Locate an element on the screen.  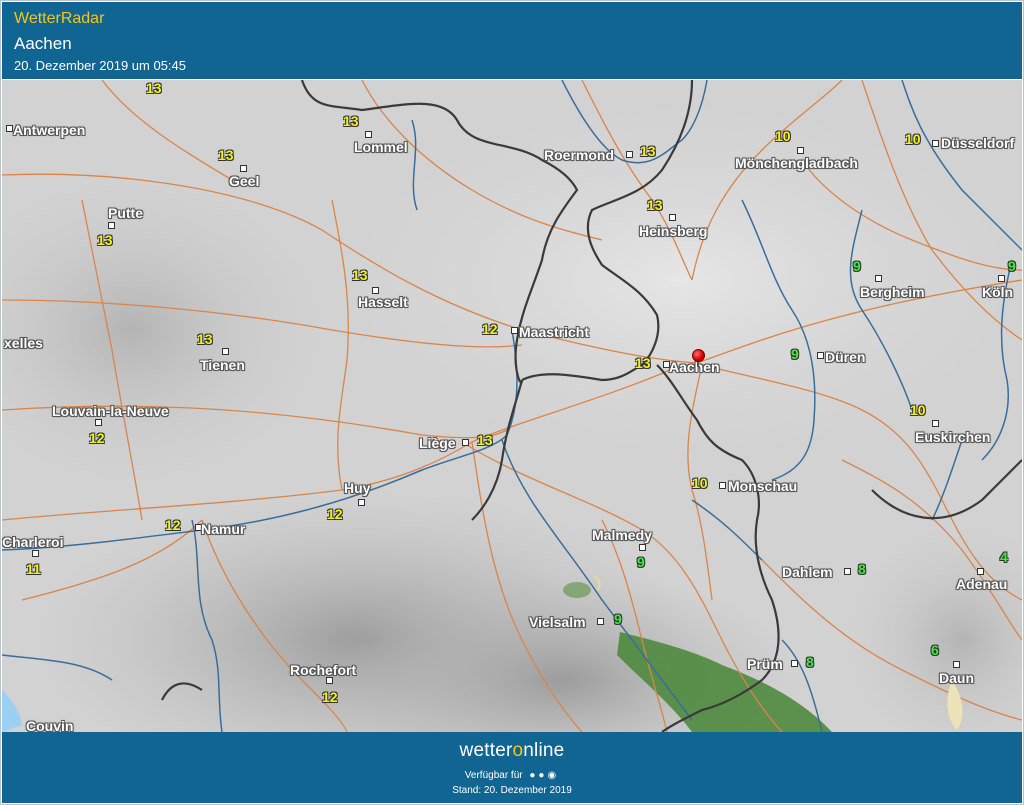
city-label-dahlem: Dahlem is located at coordinates (807, 572).